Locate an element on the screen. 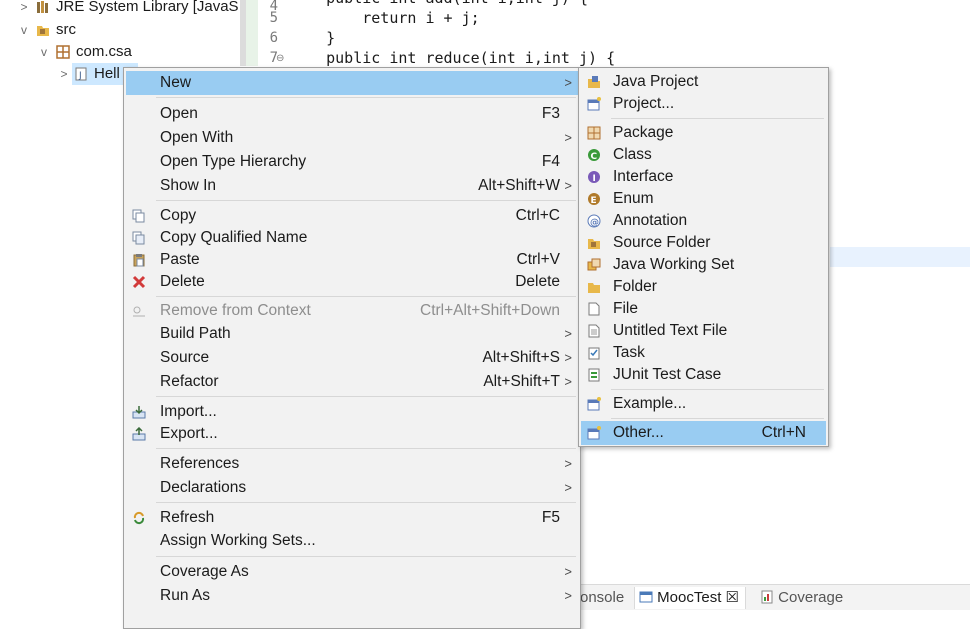 The image size is (970, 629). tree-item-jre-library: > JRE System Library [JavaS is located at coordinates (120, 9).